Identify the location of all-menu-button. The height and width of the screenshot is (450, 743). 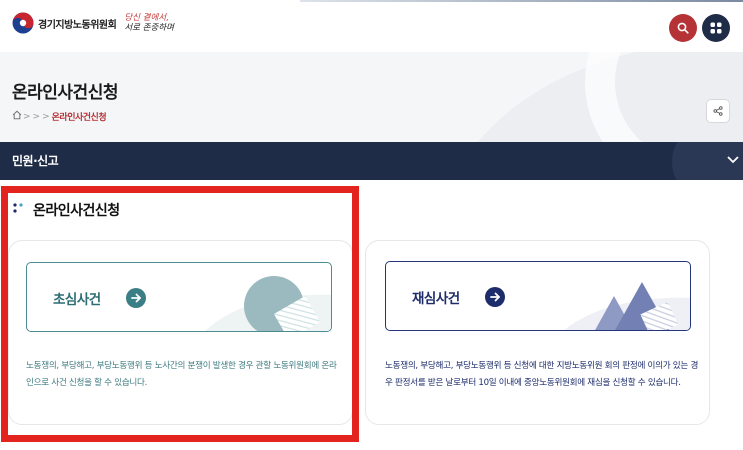
(716, 28).